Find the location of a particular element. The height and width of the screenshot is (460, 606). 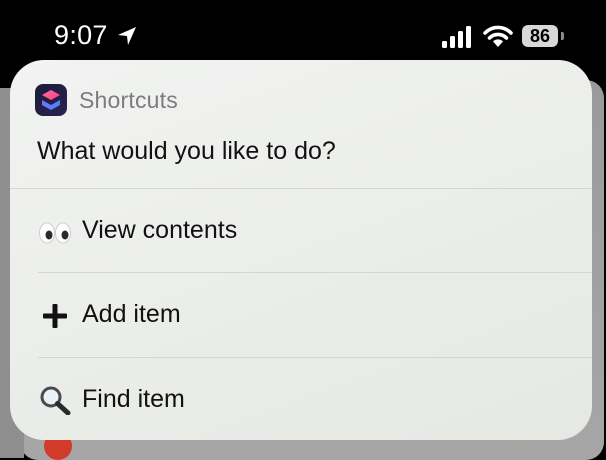

status-bar: 9:07 86 is located at coordinates (303, 31).